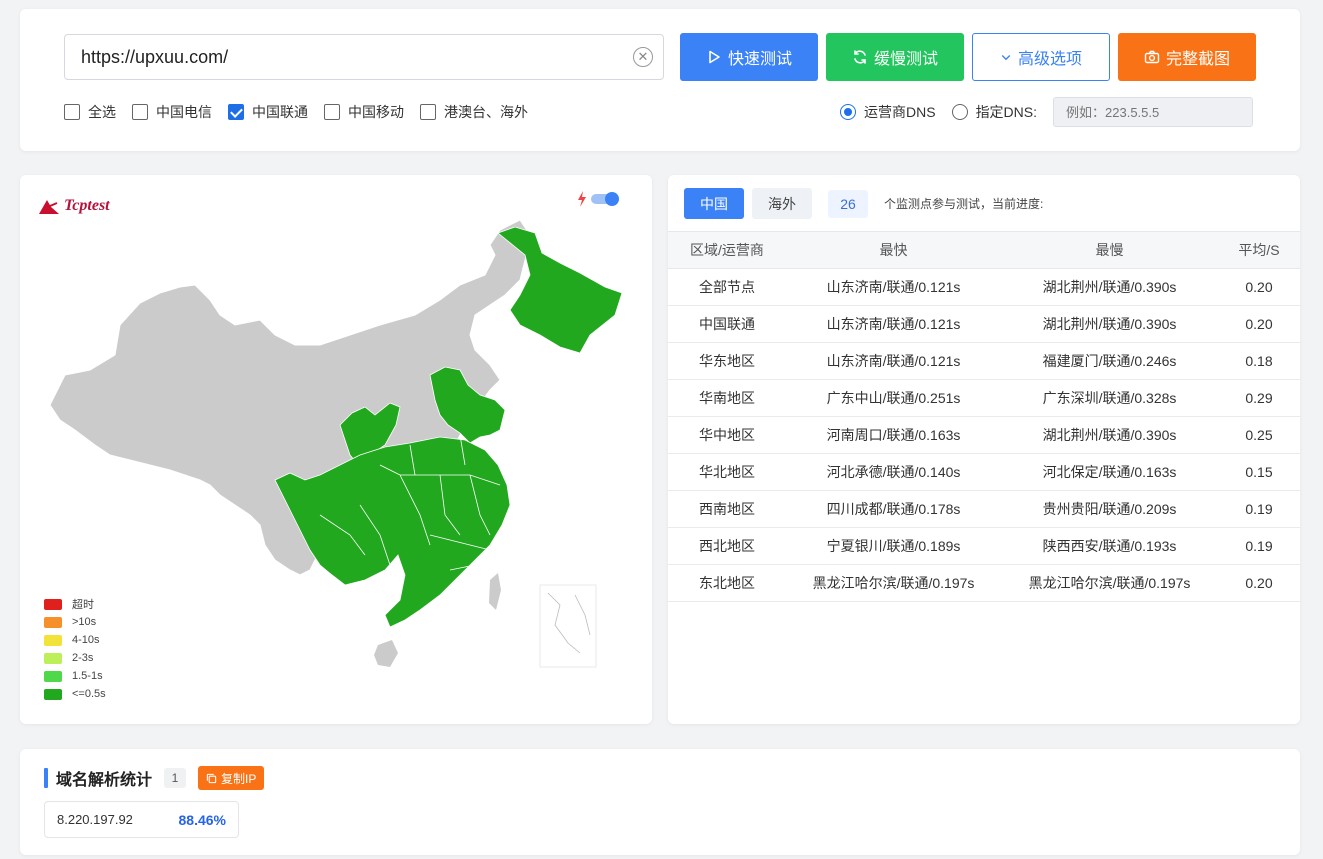  What do you see at coordinates (1109, 398) in the screenshot?
I see `table-cell: 广东深圳/联通/0.328s` at bounding box center [1109, 398].